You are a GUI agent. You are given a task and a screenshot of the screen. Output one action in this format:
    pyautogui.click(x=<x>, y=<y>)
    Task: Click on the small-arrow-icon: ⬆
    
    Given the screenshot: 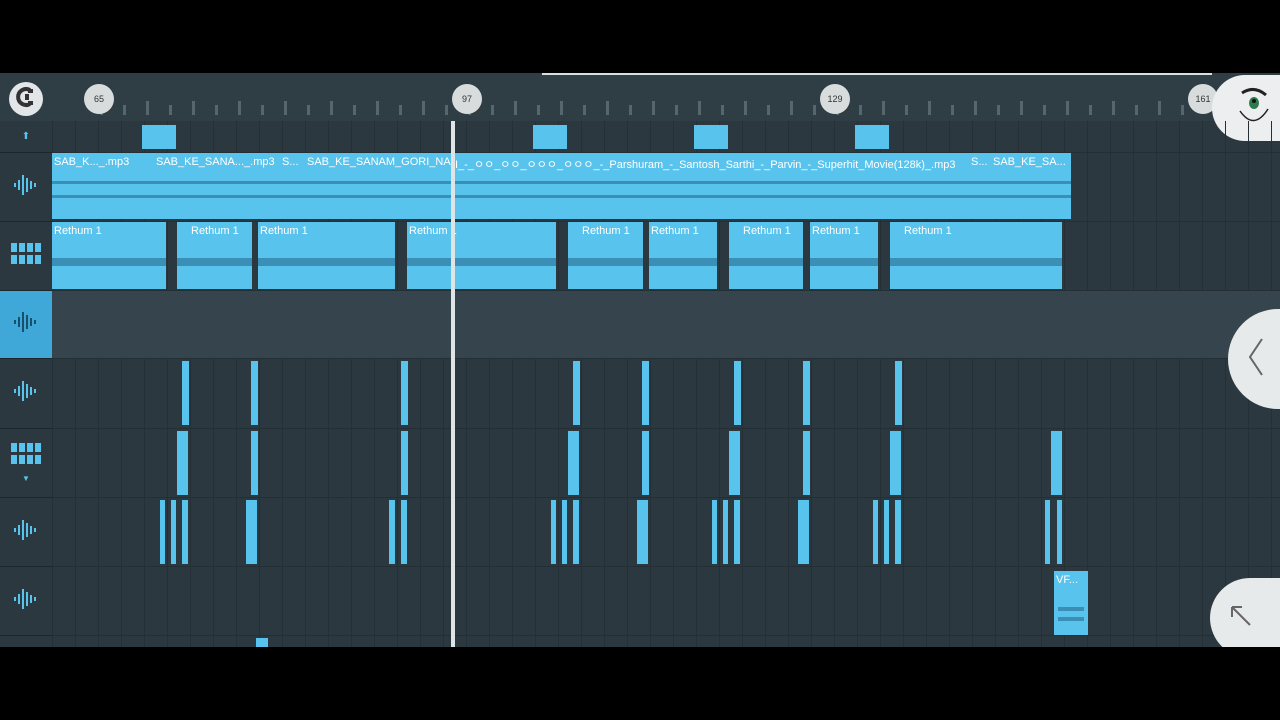 What is the action you would take?
    pyautogui.click(x=26, y=136)
    